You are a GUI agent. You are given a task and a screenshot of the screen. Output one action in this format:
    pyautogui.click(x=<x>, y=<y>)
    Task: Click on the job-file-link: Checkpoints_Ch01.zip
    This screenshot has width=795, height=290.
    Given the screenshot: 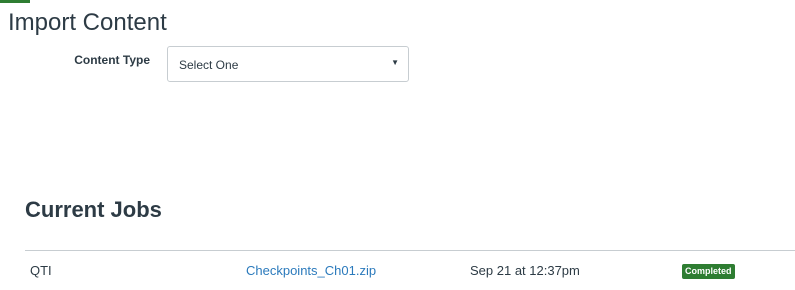 What is the action you would take?
    pyautogui.click(x=311, y=270)
    